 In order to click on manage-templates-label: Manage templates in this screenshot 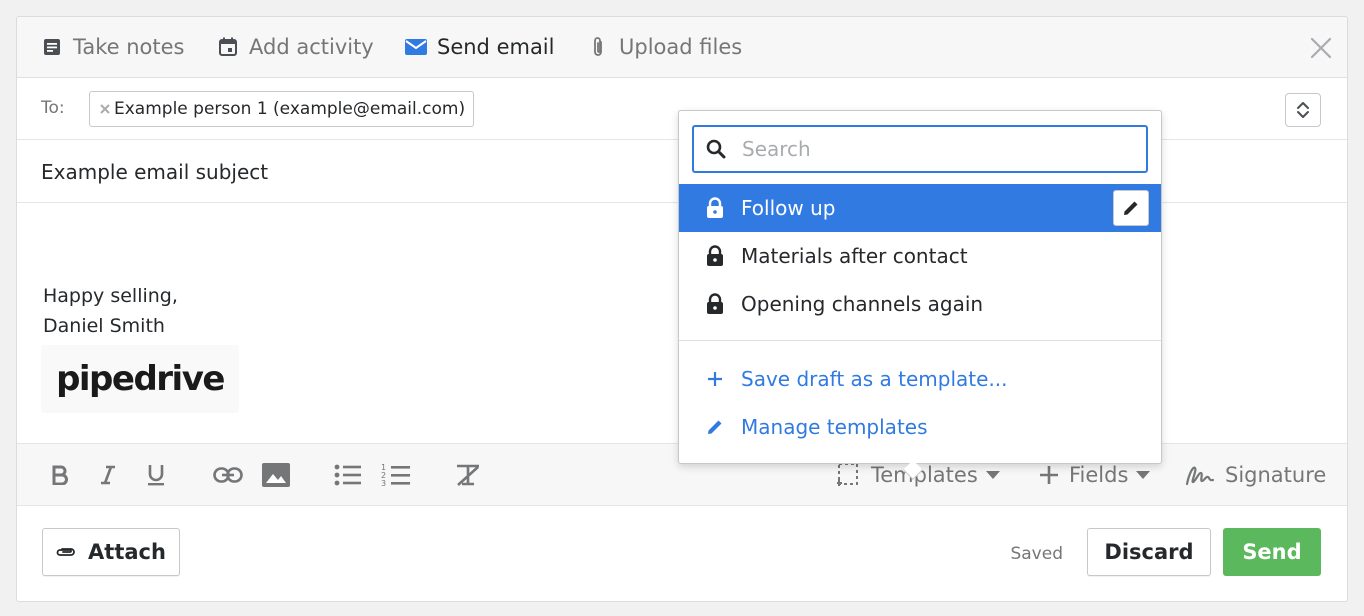, I will do `click(834, 427)`.